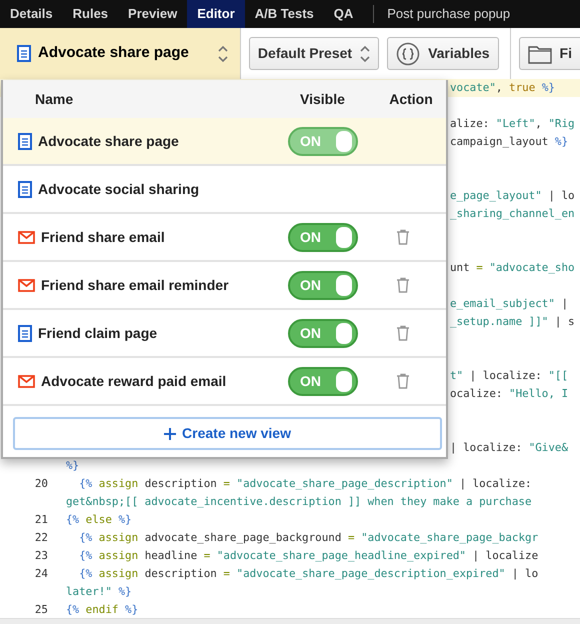 This screenshot has width=580, height=624. Describe the element at coordinates (98, 333) in the screenshot. I see `view-name: Friend claim page` at that location.